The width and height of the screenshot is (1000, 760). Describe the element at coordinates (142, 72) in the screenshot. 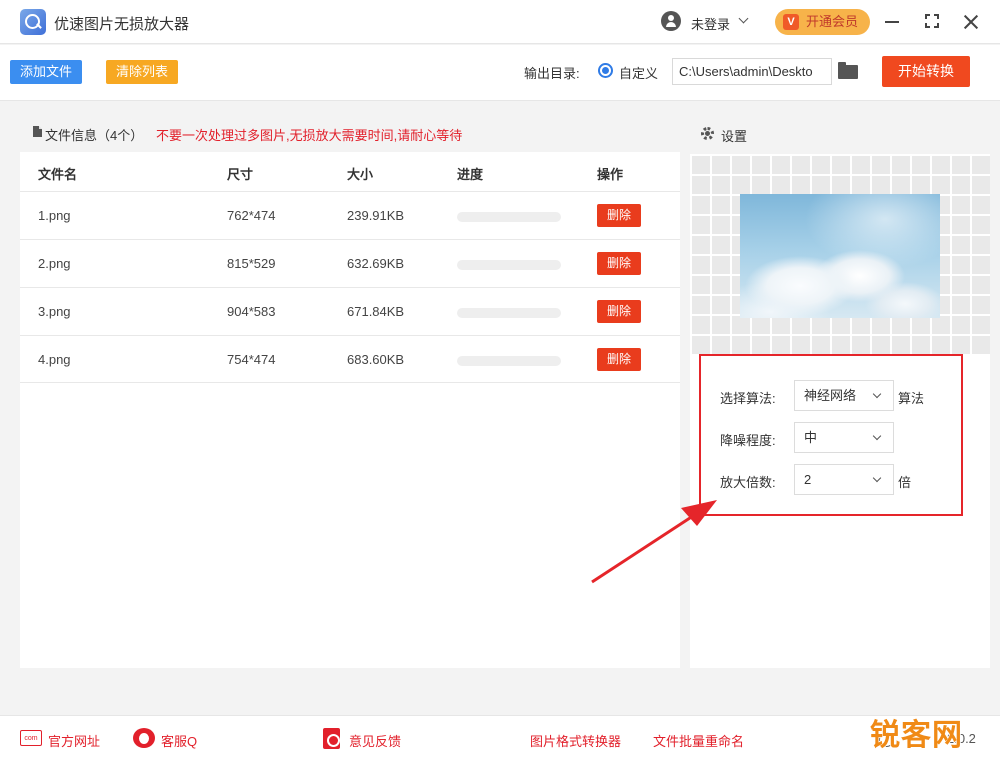

I see `clear-list-button: 清除列表` at that location.